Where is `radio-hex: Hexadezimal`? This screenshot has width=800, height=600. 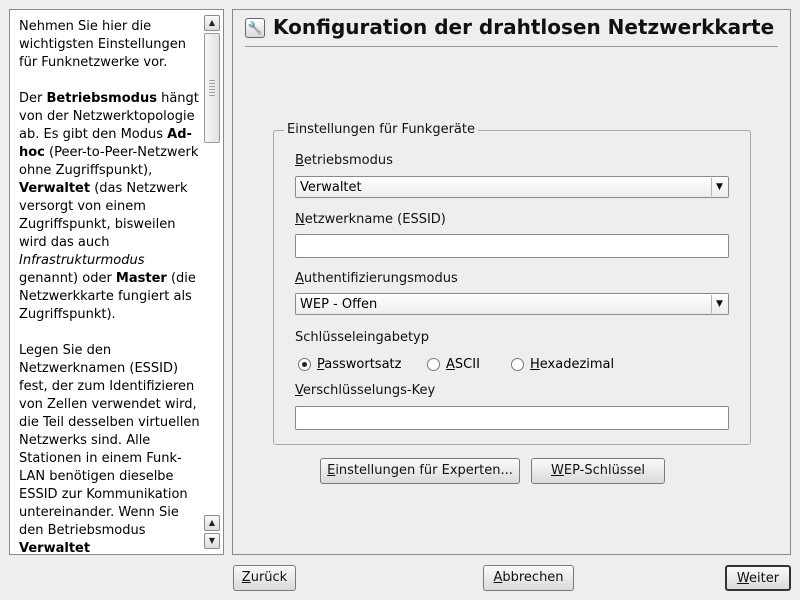 radio-hex: Hexadezimal is located at coordinates (562, 364).